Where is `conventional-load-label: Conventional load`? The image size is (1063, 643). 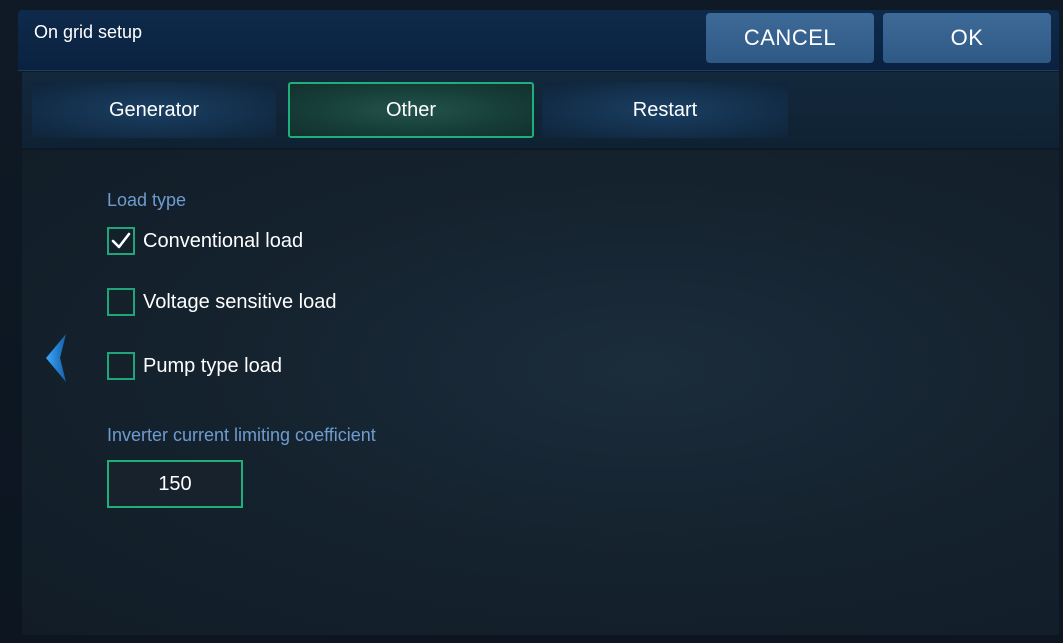 conventional-load-label: Conventional load is located at coordinates (223, 240).